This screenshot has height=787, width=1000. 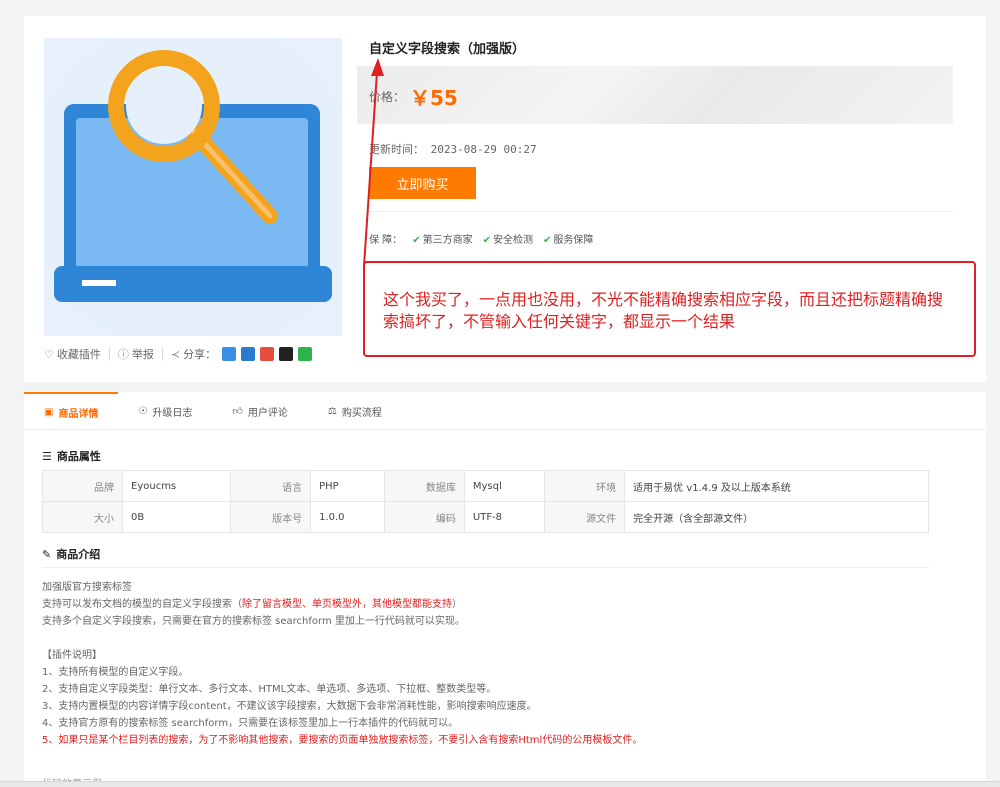 I want to click on weibo-share-icon, so click(x=267, y=354).